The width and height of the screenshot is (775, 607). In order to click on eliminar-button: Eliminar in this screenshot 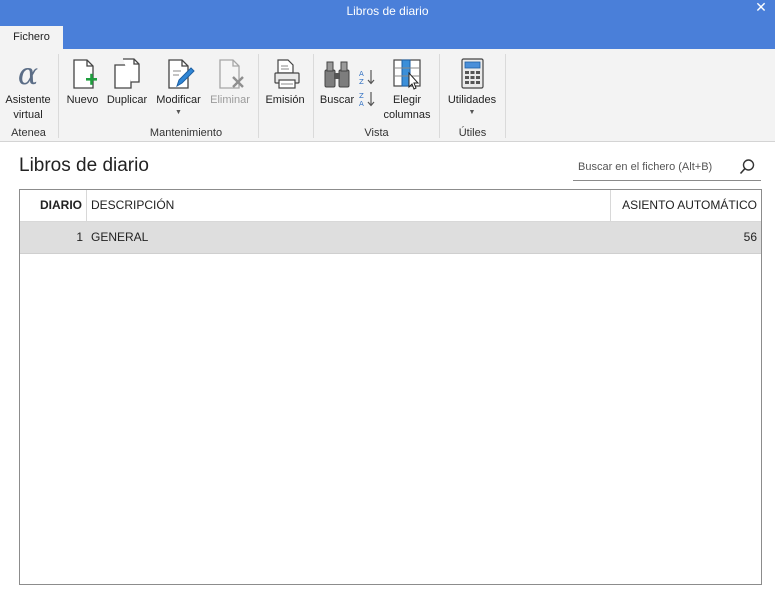, I will do `click(230, 82)`.